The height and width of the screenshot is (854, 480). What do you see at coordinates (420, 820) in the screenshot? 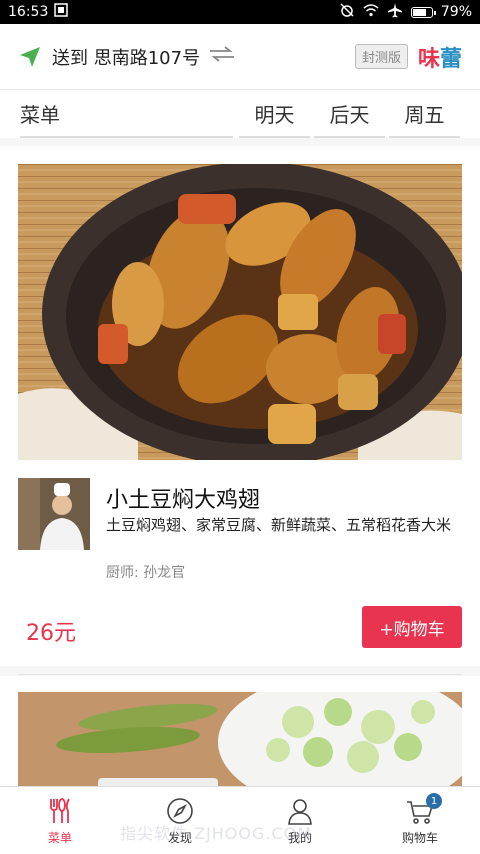
I see `nav-cart: 购物车 1` at bounding box center [420, 820].